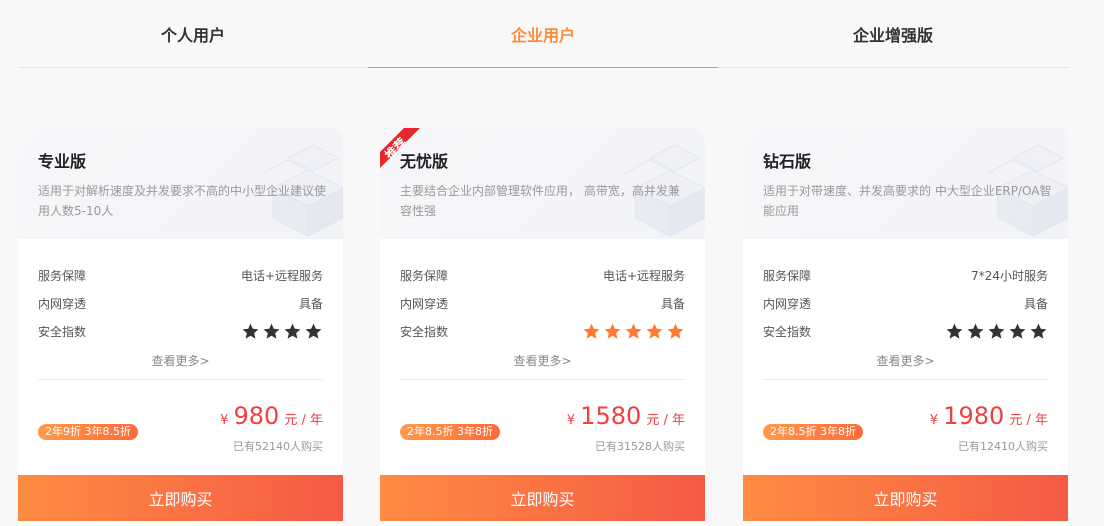 This screenshot has width=1104, height=526. Describe the element at coordinates (540, 201) in the screenshot. I see `plan-description: 主要结合企业内部管理软件应用， 高带宽，高并发兼容性强` at that location.